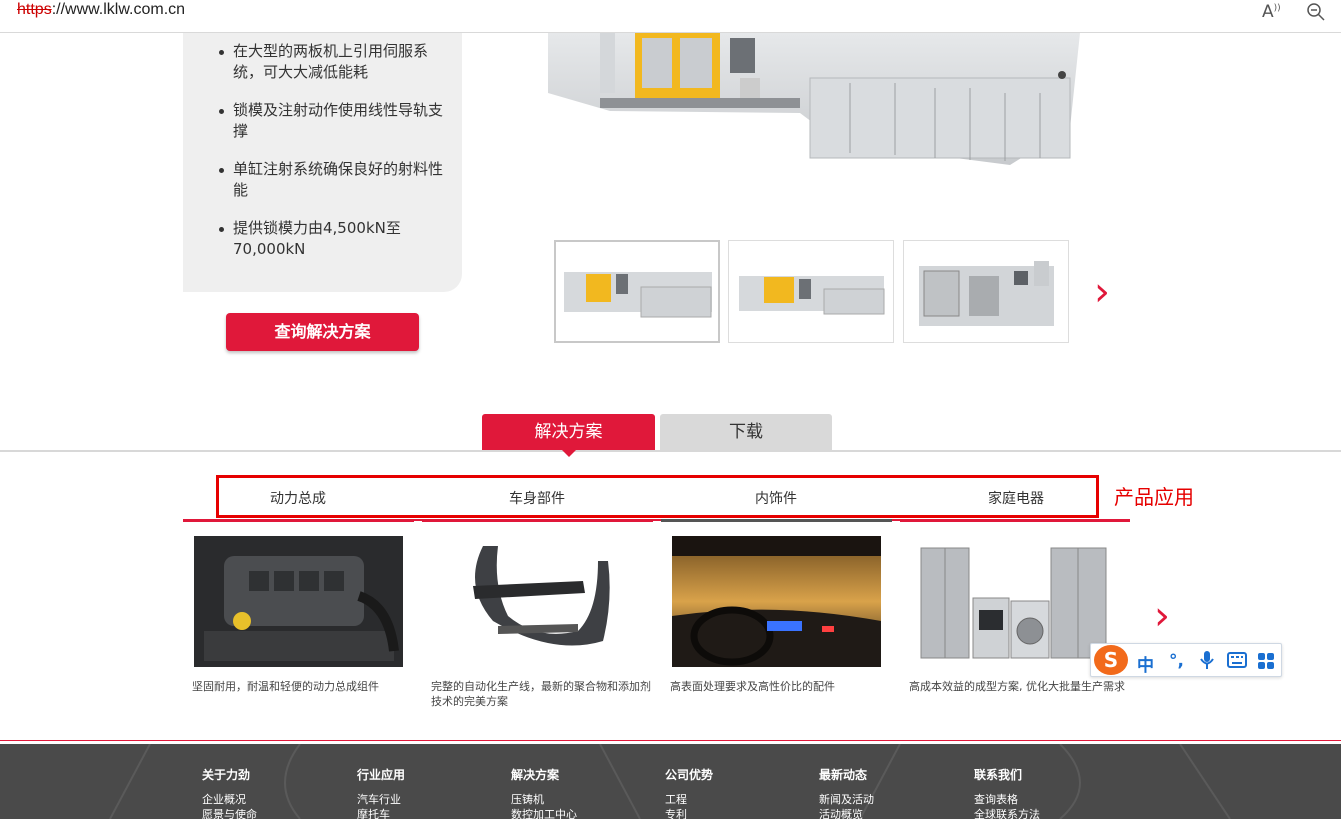  What do you see at coordinates (846, 813) in the screenshot?
I see `footer-link: 活动概览` at bounding box center [846, 813].